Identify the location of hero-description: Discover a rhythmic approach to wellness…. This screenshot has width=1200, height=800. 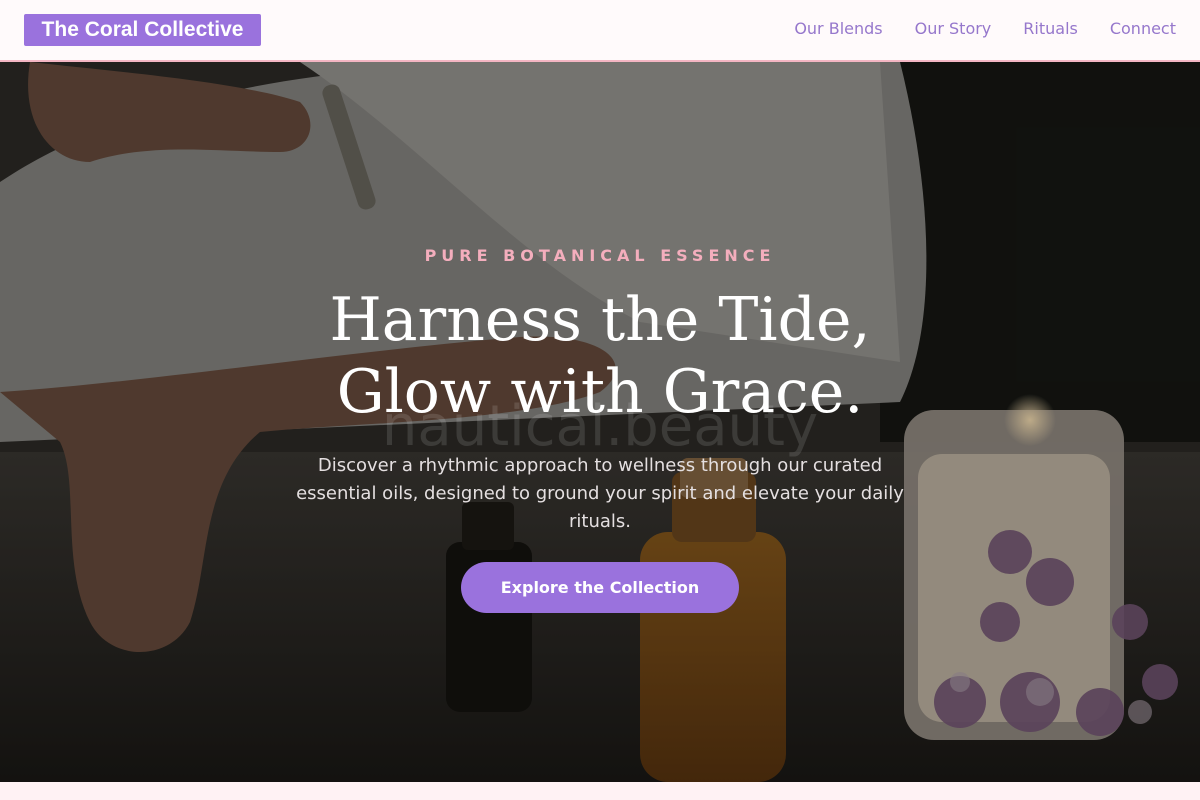
(600, 493).